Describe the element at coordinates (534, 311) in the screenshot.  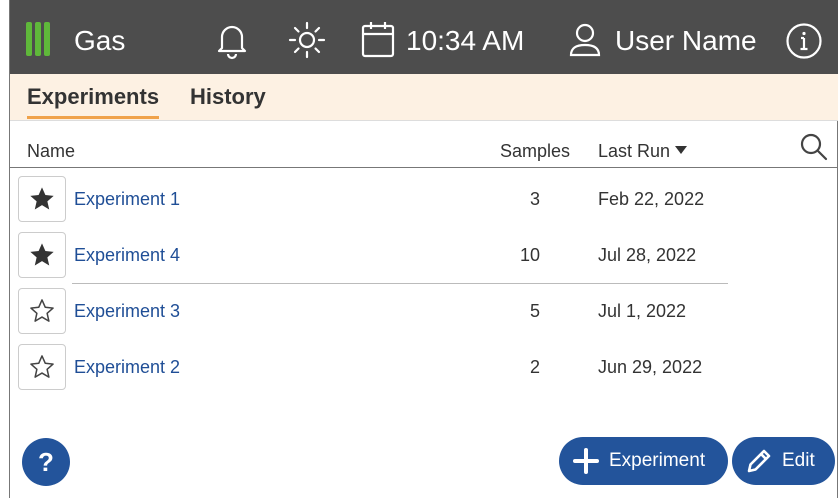
I see `samples-count: 5` at that location.